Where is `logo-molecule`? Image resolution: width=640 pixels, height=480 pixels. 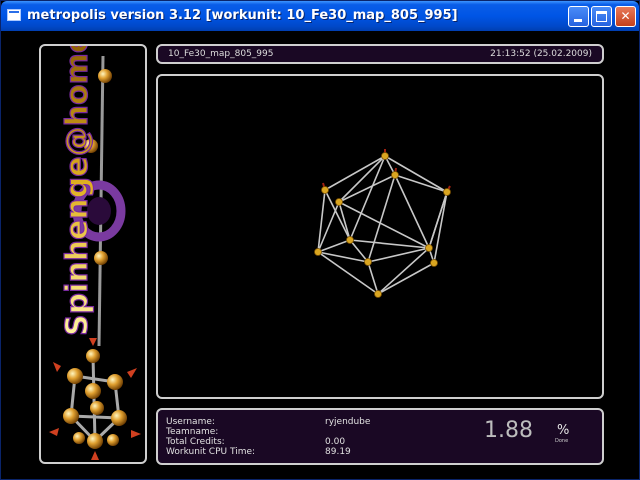 logo-molecule is located at coordinates (95, 399).